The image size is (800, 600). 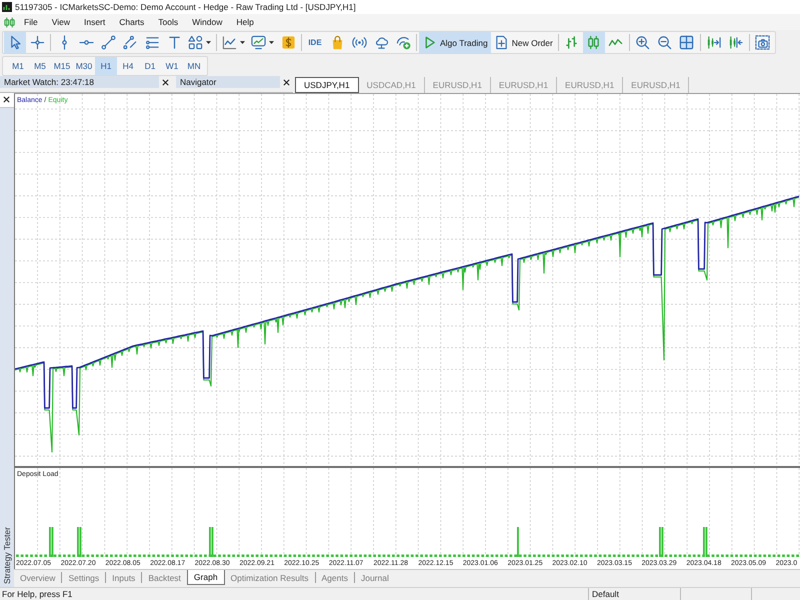 What do you see at coordinates (9, 22) in the screenshot?
I see `candles-logo-icon` at bounding box center [9, 22].